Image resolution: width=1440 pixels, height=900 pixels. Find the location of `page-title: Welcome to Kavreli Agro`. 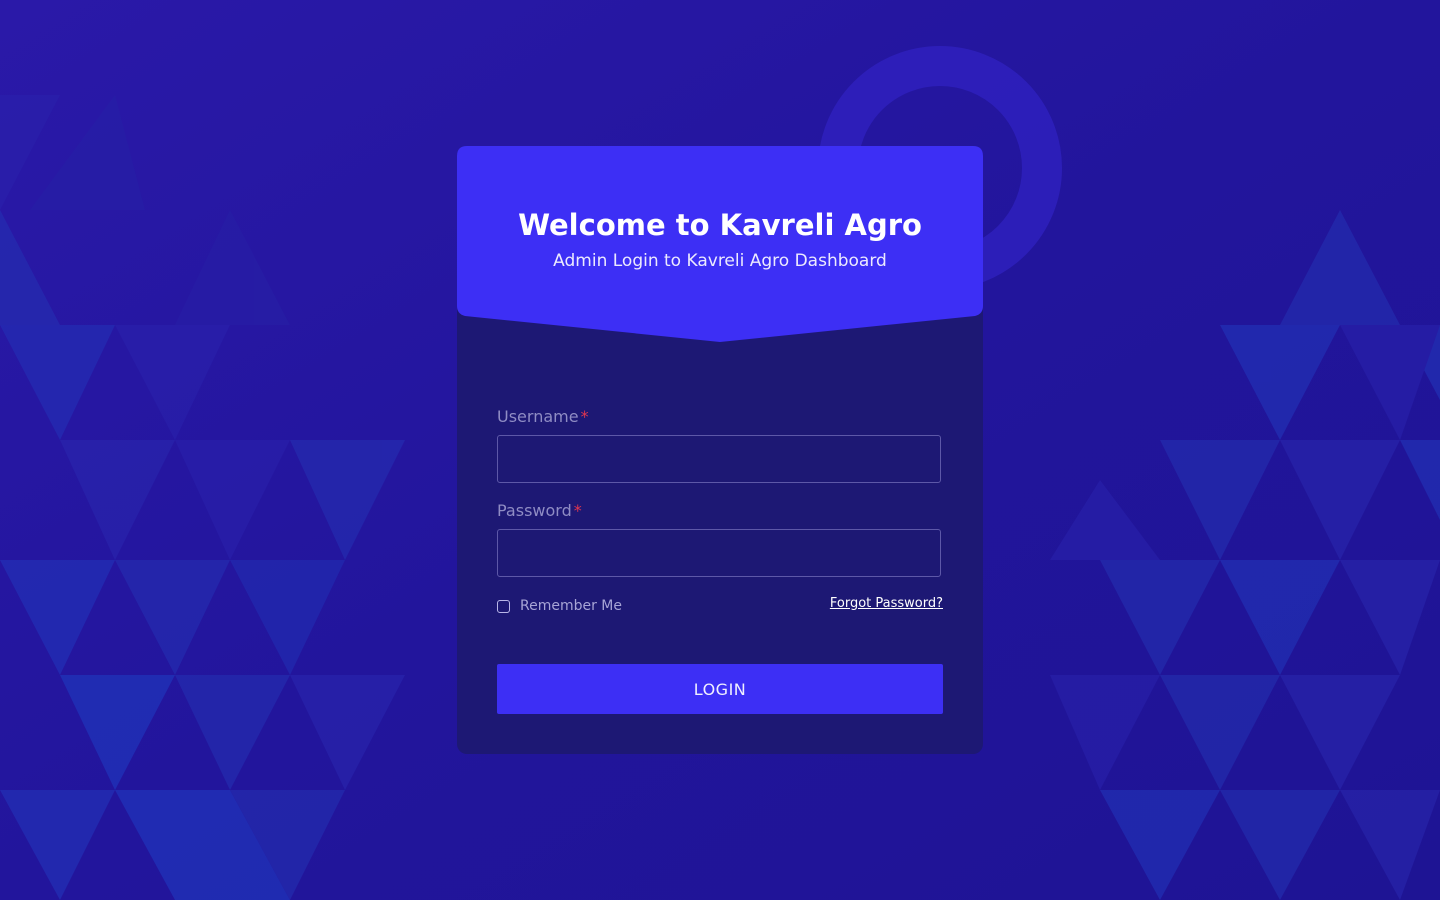

page-title: Welcome to Kavreli Agro is located at coordinates (720, 225).